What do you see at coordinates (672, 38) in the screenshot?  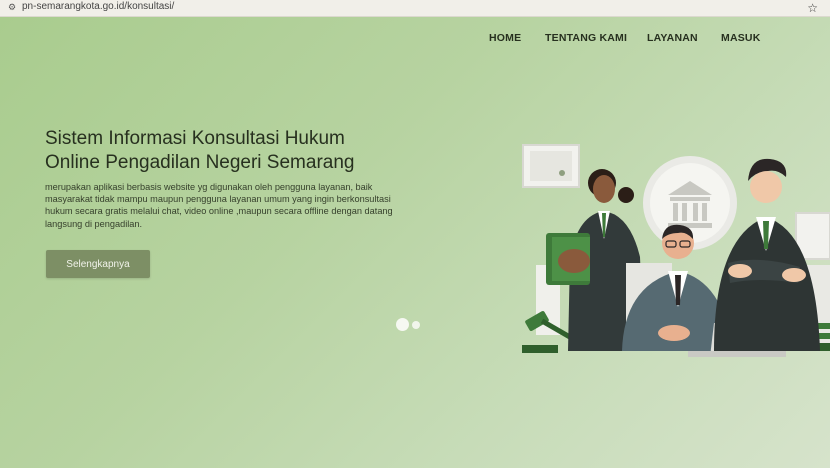 I see `nav-layanan: LAYANAN` at bounding box center [672, 38].